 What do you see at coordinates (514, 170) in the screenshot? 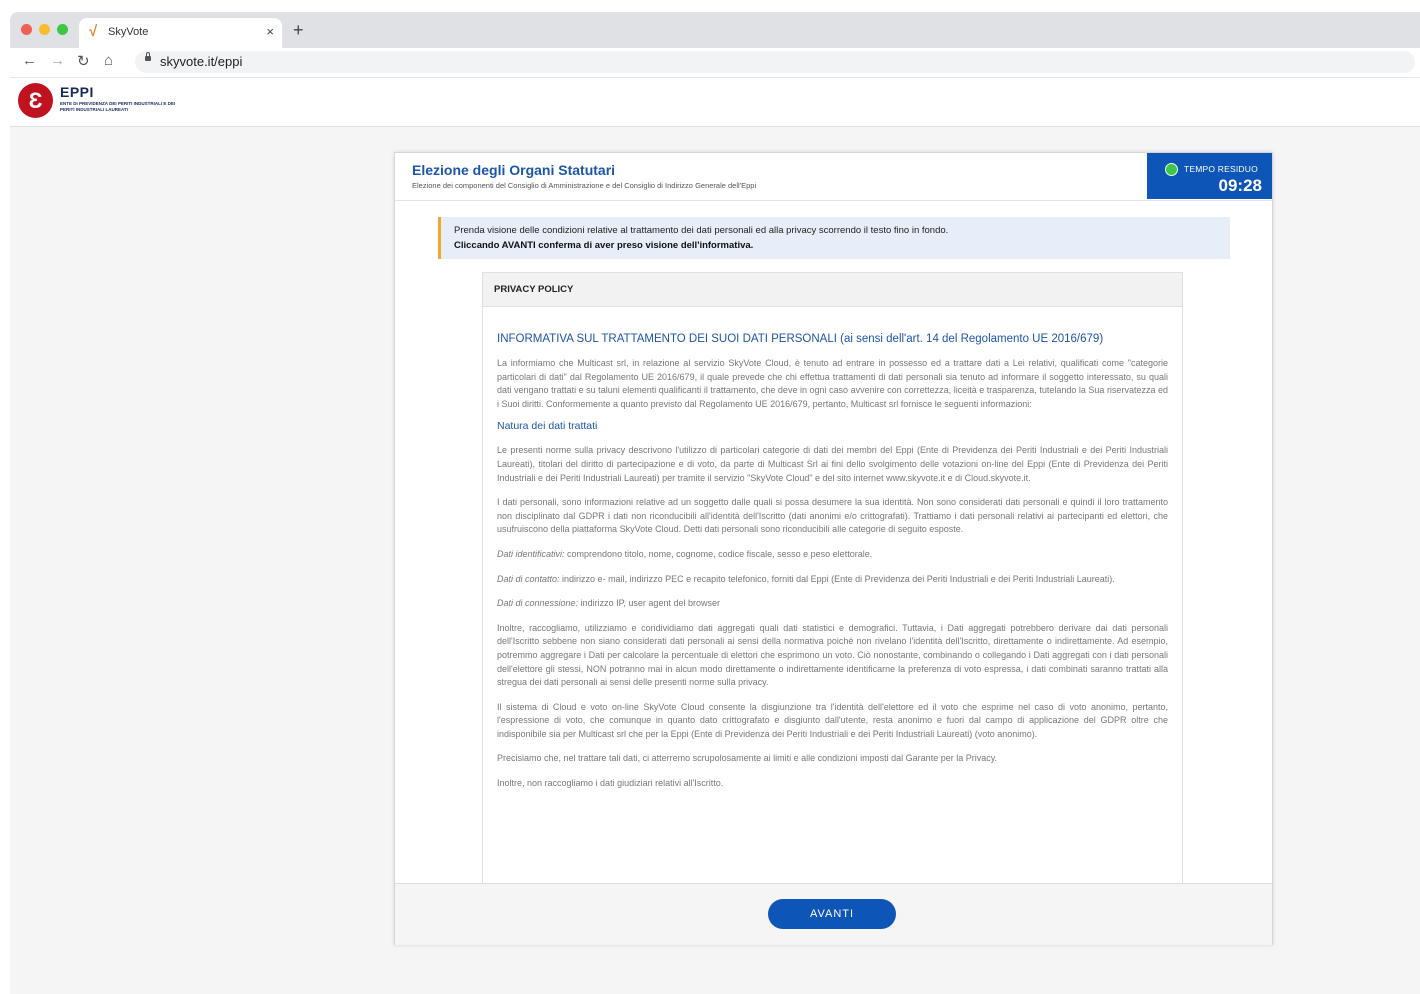
I see `page-title: Elezione degli Organi Statutari` at bounding box center [514, 170].